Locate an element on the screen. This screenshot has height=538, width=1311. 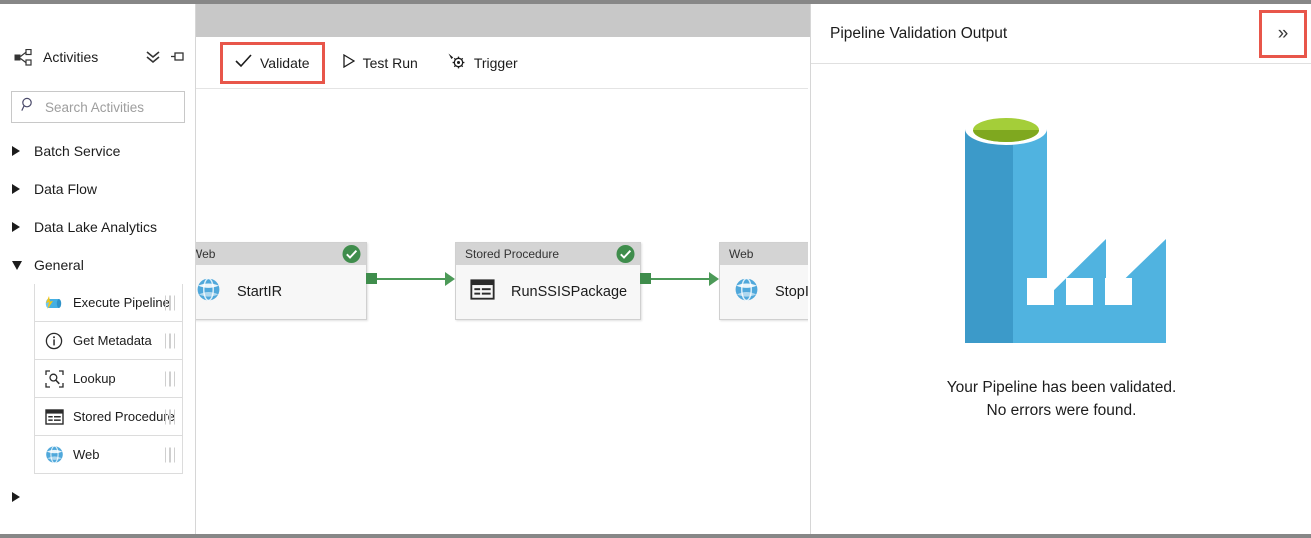
chevron-double-down-icon is located at coordinates (153, 57).